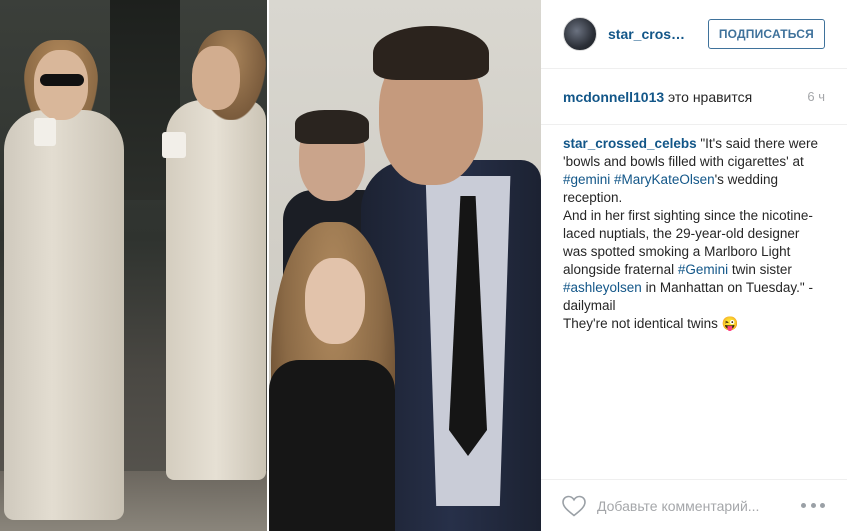 This screenshot has width=847, height=531. I want to click on comment-bar, so click(694, 505).